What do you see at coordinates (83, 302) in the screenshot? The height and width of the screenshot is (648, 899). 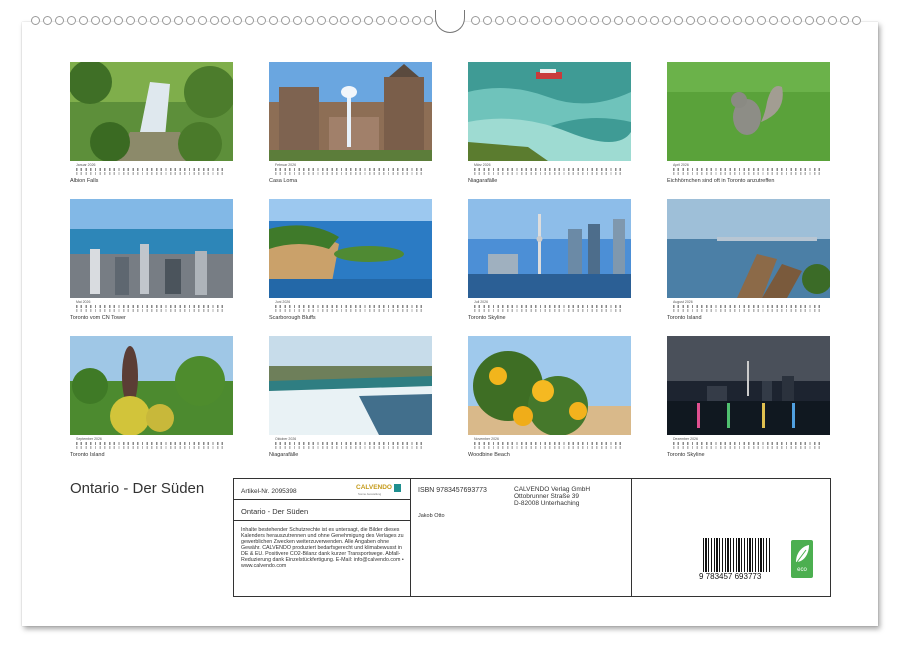 I see `month-label: Mai 2026` at bounding box center [83, 302].